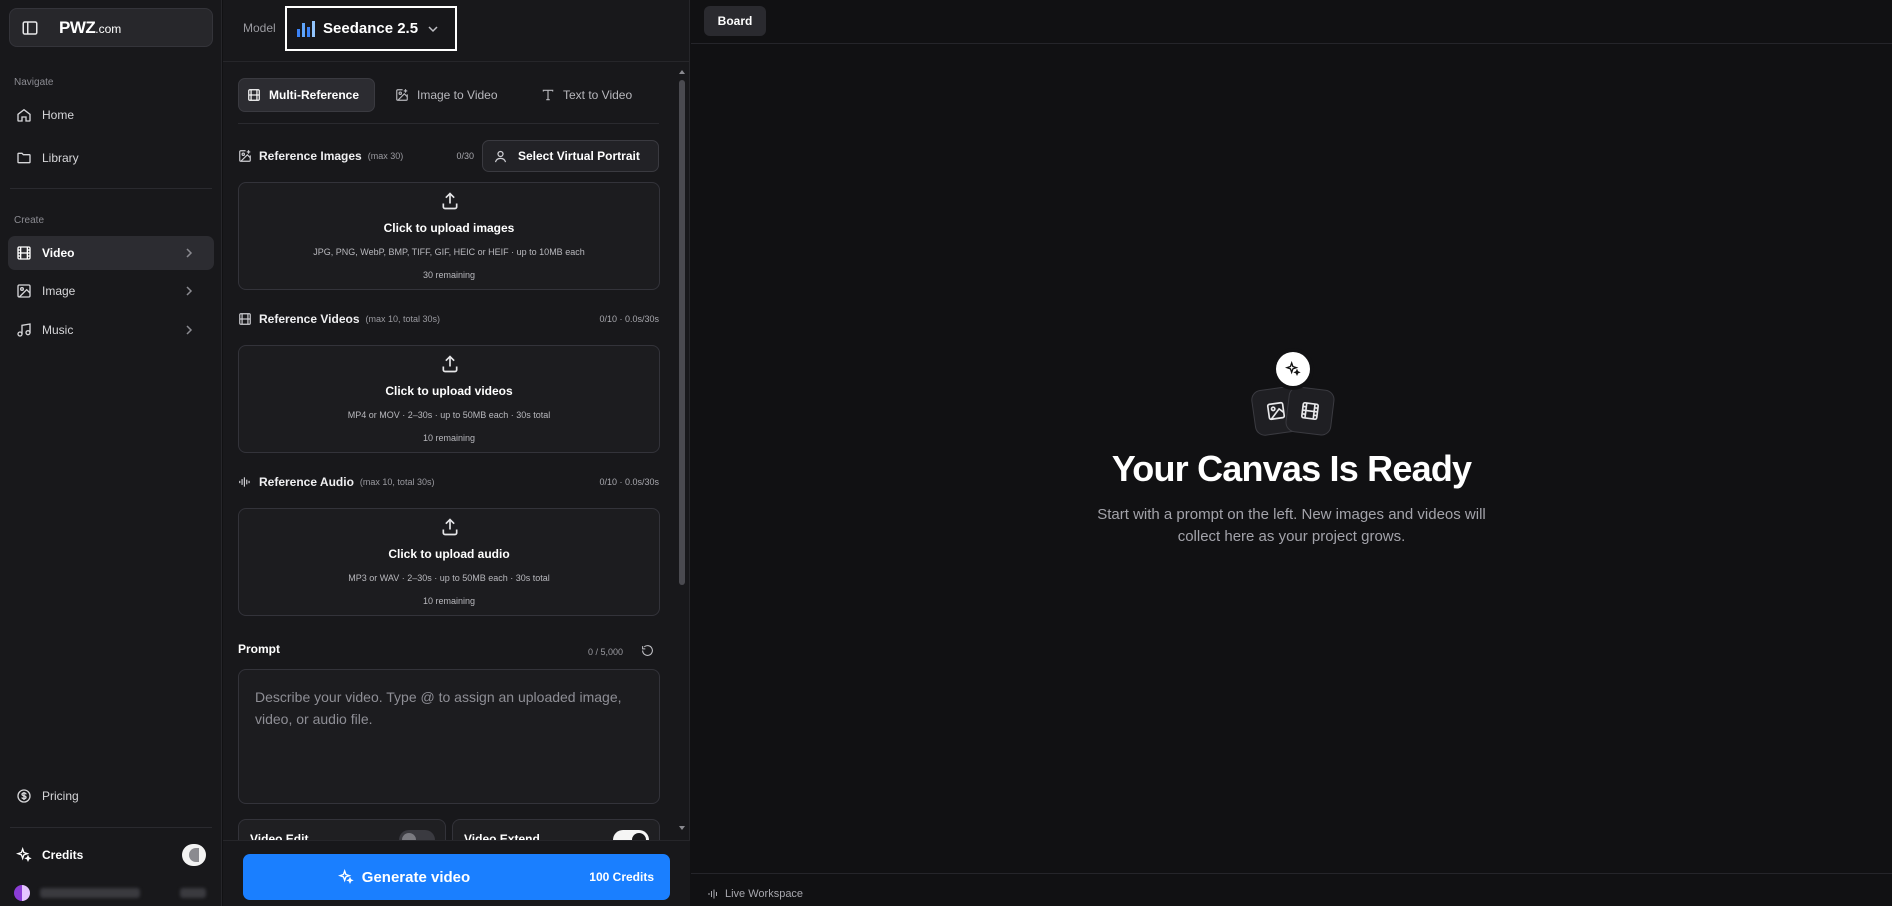 This screenshot has width=1892, height=906. I want to click on tab-multi-reference: Multi-Reference, so click(306, 95).